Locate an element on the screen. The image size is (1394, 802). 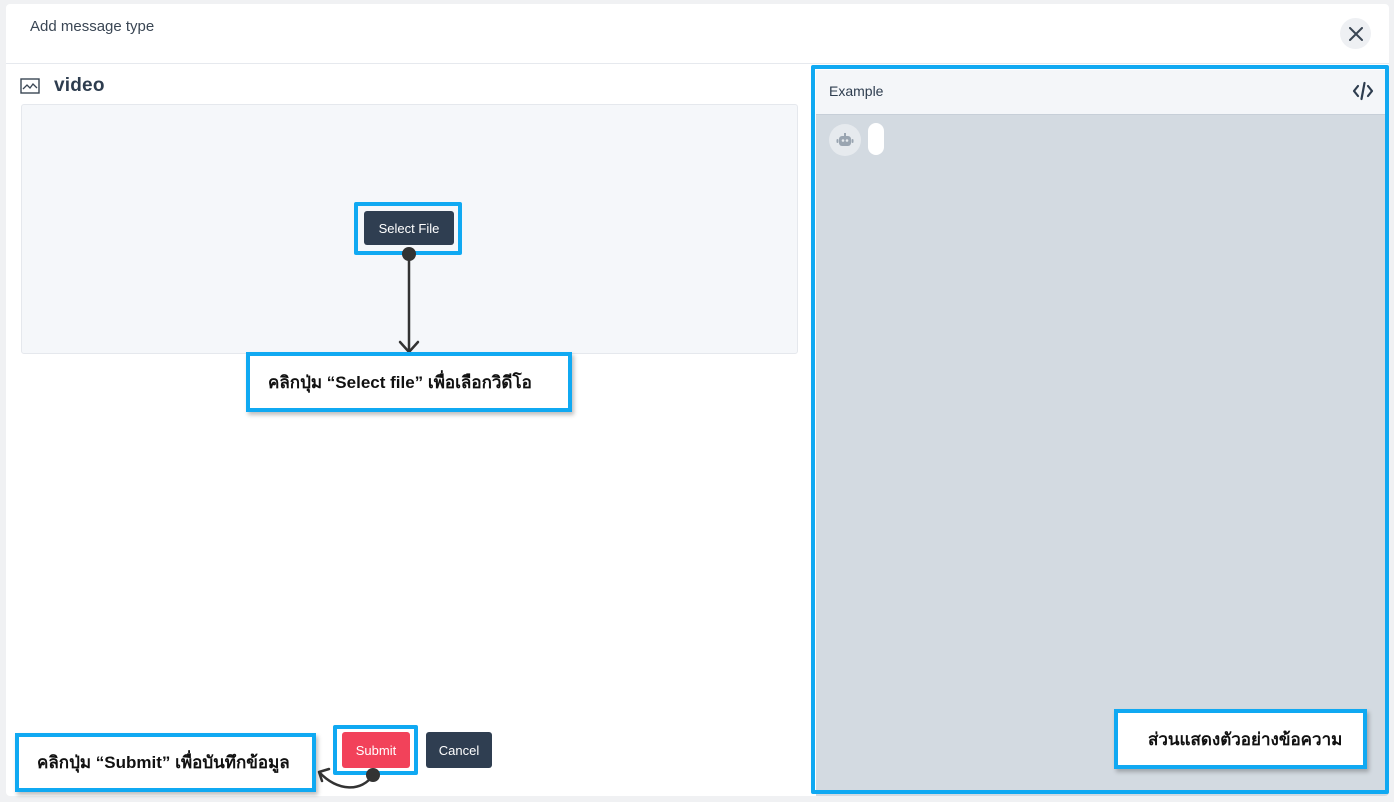
cancel-button: Cancel is located at coordinates (459, 750).